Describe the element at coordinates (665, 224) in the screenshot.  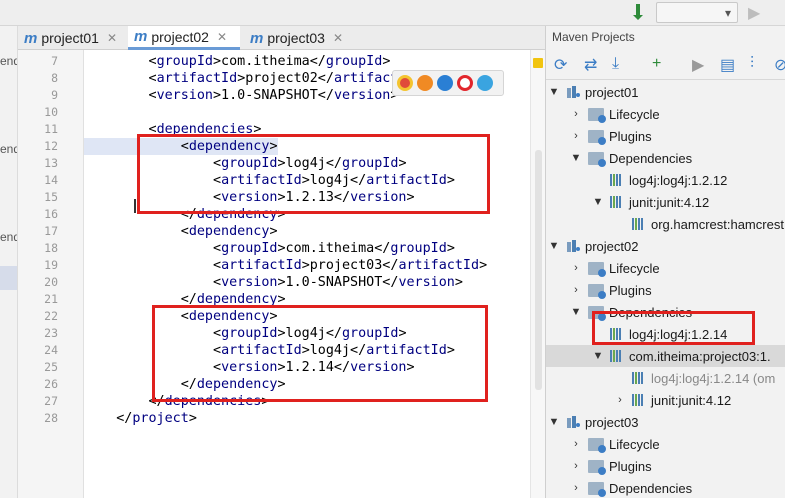
I see `tree-item-dependency: org.hamcrest:hamcrest` at that location.